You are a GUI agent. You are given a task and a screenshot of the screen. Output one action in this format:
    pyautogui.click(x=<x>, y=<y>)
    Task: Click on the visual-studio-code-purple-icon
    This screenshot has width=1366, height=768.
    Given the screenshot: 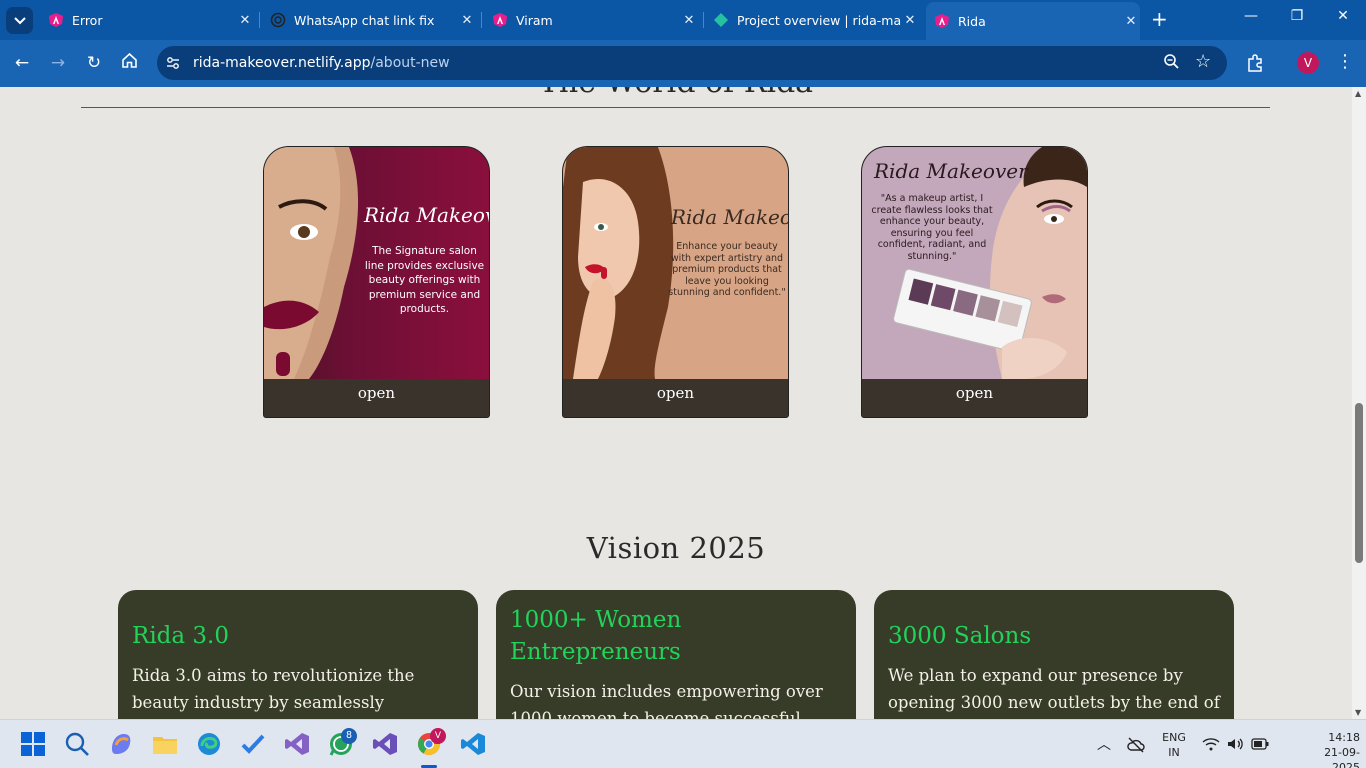 What is the action you would take?
    pyautogui.click(x=385, y=744)
    